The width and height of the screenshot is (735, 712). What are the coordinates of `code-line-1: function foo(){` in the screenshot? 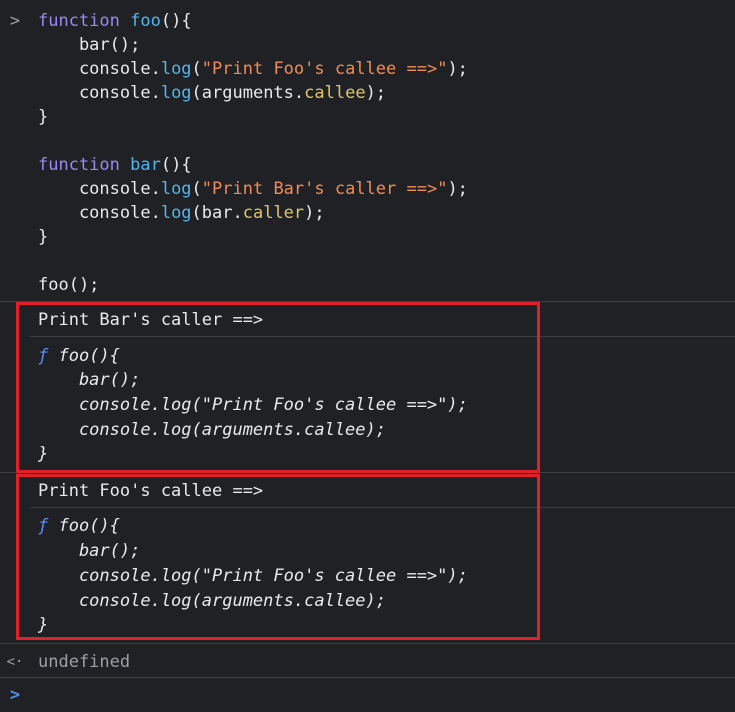 It's located at (115, 21).